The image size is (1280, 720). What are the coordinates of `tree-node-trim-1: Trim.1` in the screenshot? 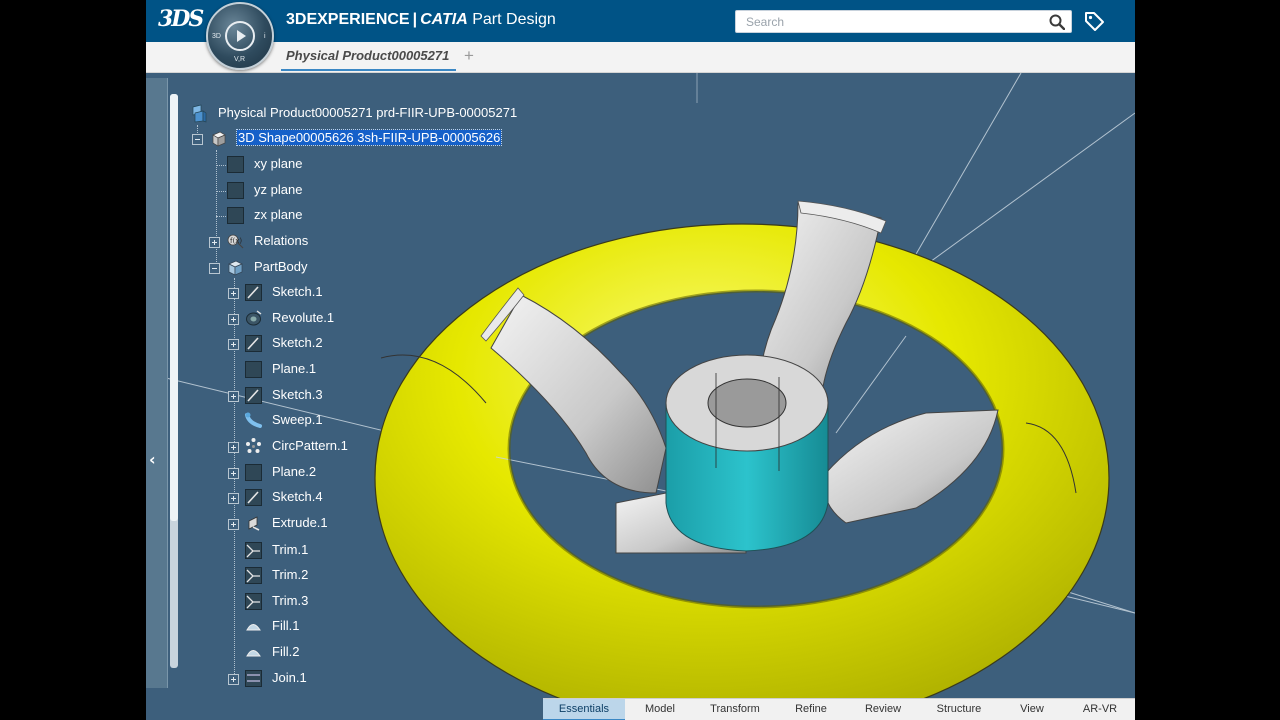 It's located at (319, 551).